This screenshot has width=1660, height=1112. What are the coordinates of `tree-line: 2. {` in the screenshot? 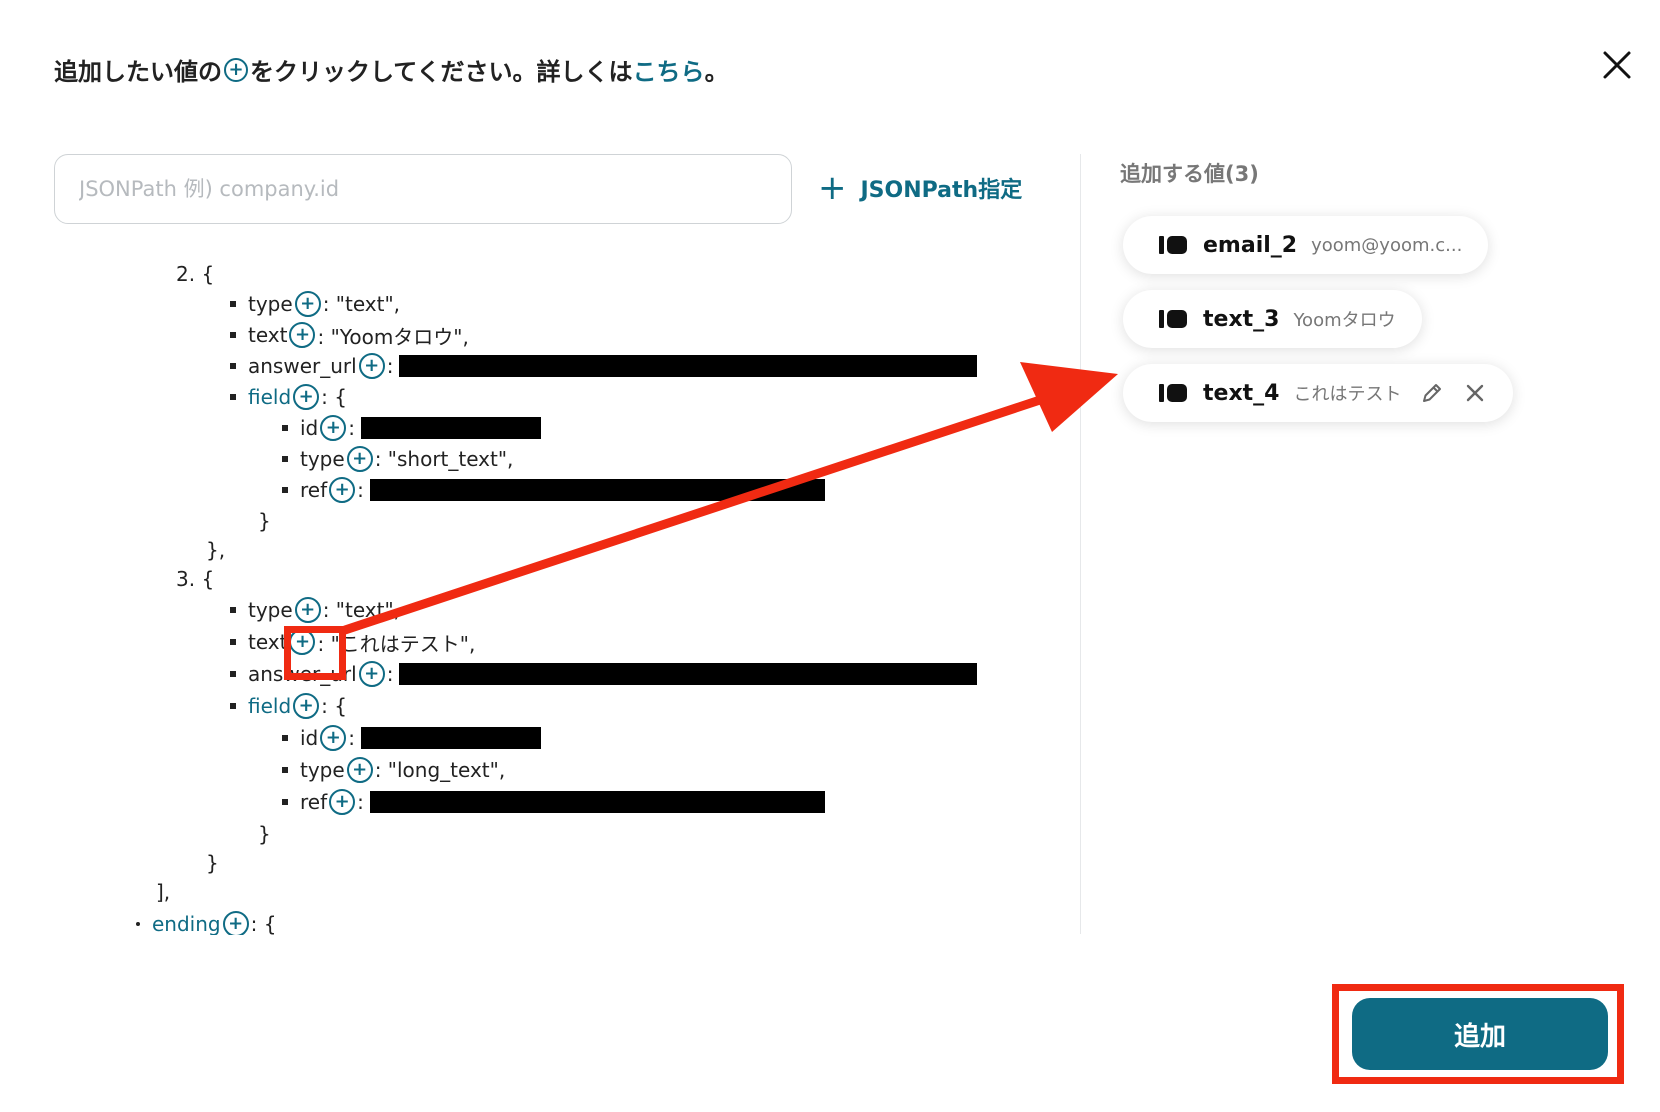 It's located at (195, 274).